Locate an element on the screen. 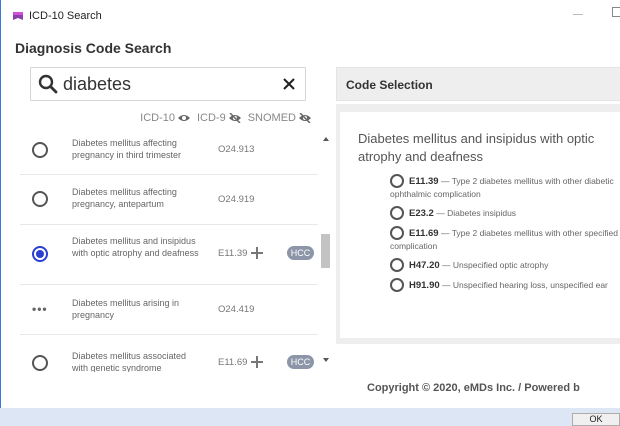  more-dots-icon: ••• is located at coordinates (40, 309).